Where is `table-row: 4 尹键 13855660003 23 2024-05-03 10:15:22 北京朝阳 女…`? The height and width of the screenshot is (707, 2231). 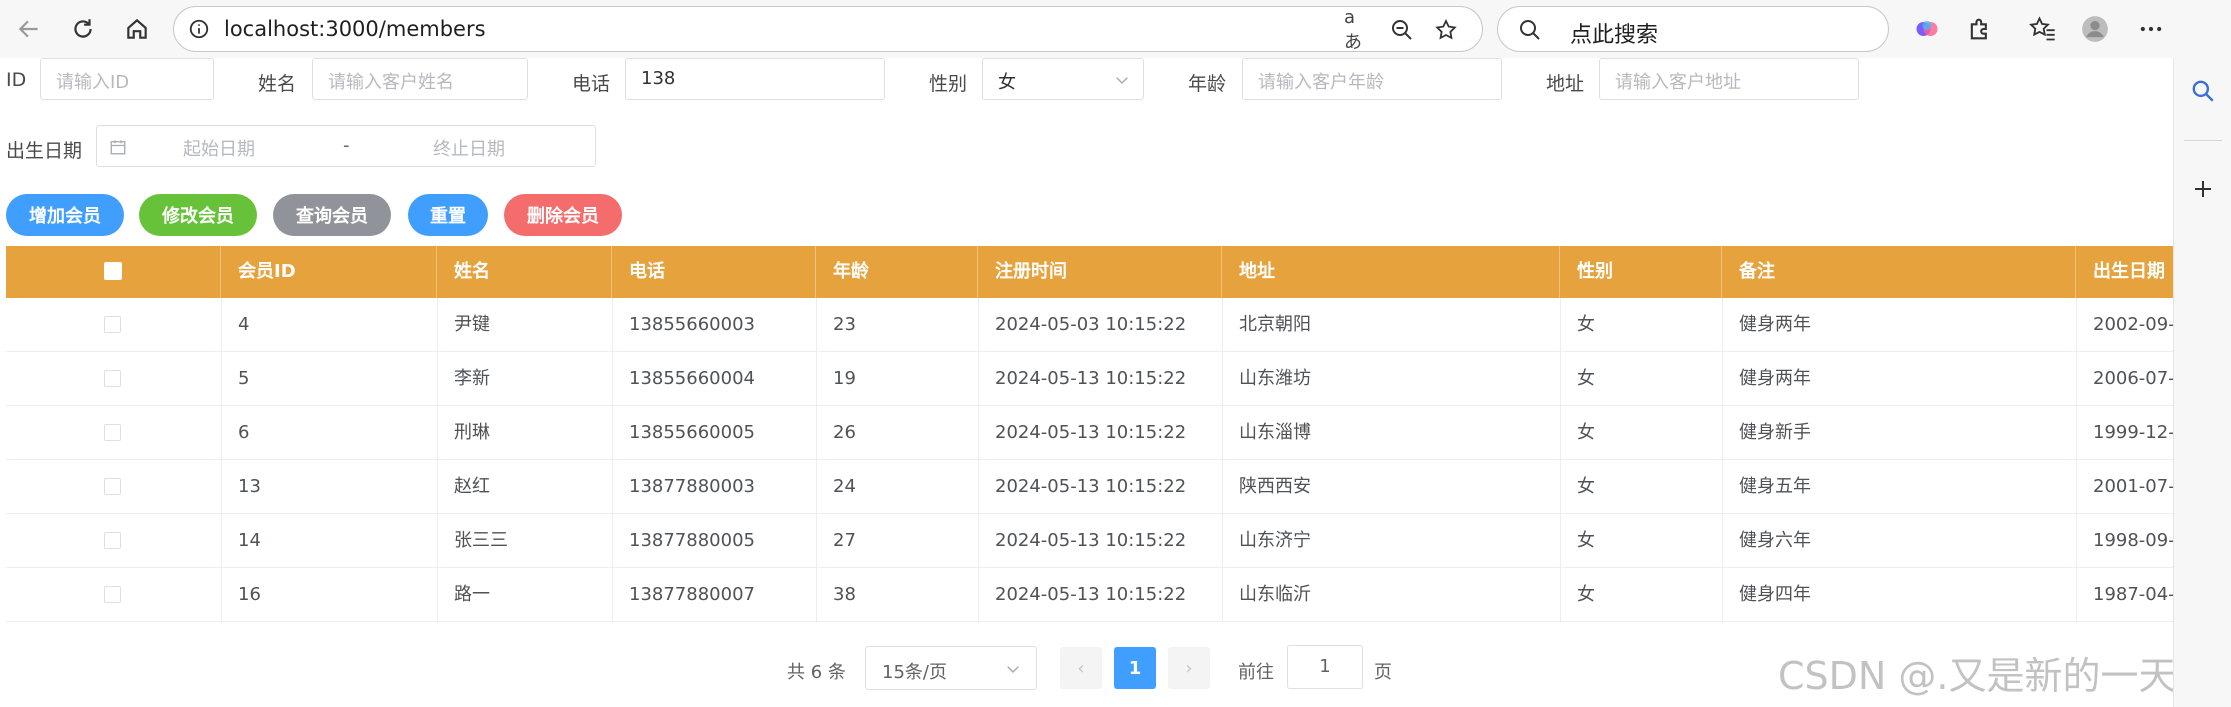 table-row: 4 尹键 13855660003 23 2024-05-03 10:15:22 北京朝阳 女… is located at coordinates (1089, 325).